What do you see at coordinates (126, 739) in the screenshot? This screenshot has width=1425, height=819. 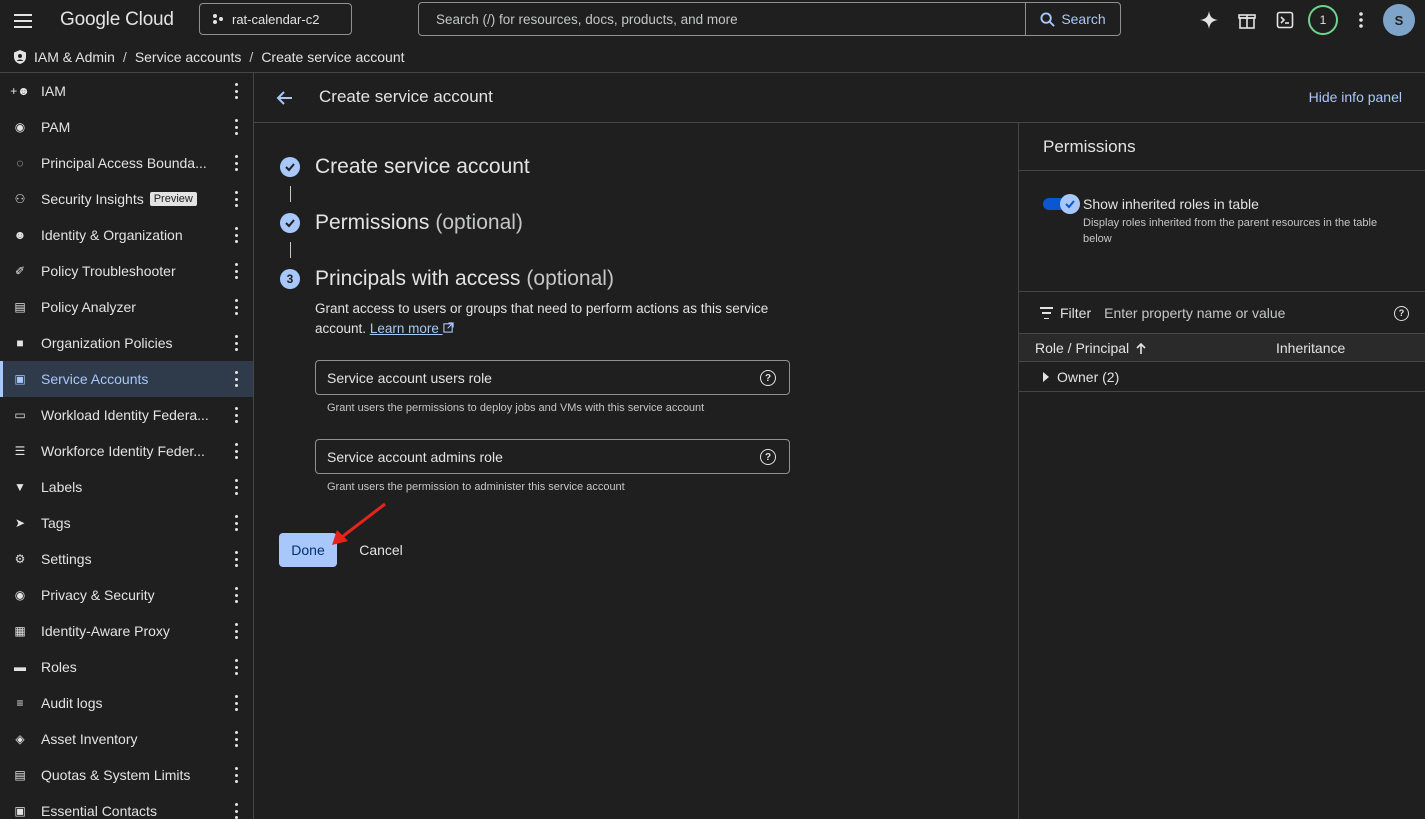 I see `sidebar-item-asset: ◈ Asset Inventory` at bounding box center [126, 739].